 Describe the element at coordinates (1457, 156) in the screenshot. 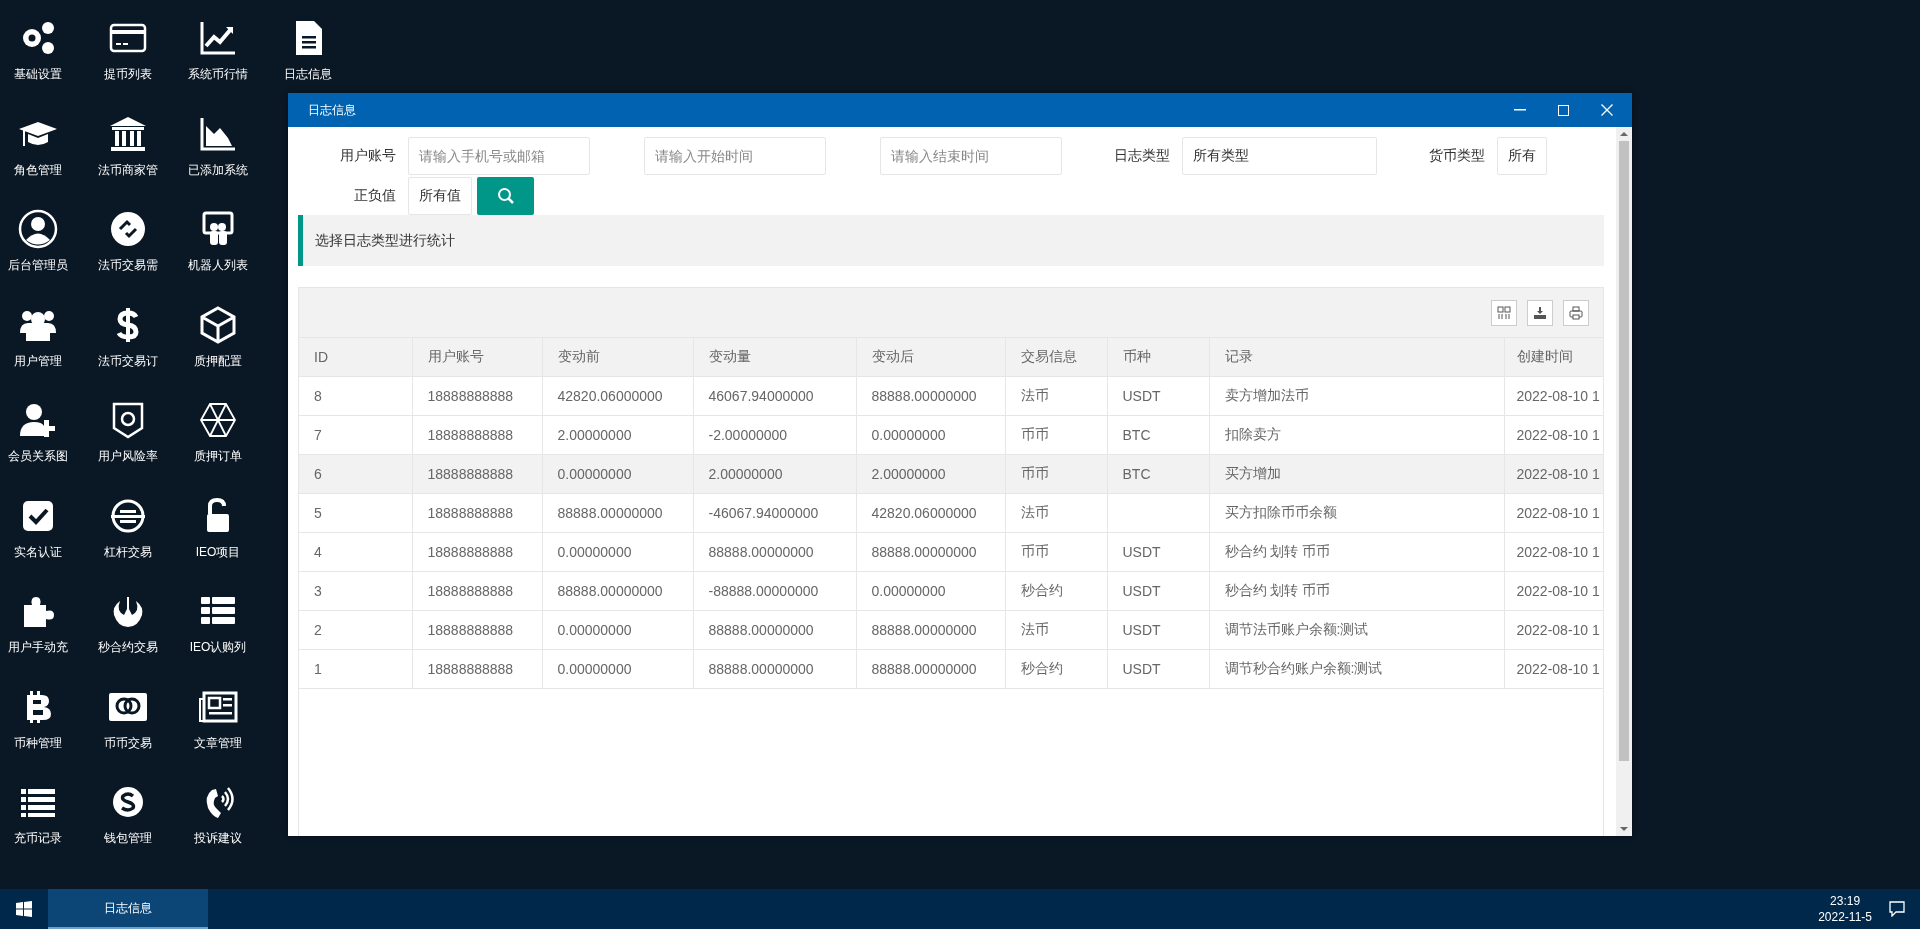

I see `filter-label: 货币类型` at that location.